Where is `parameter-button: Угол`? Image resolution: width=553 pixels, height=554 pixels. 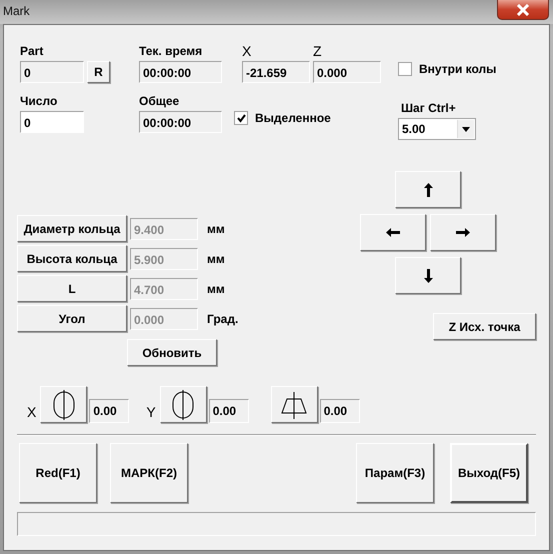
parameter-button: Угол is located at coordinates (72, 318).